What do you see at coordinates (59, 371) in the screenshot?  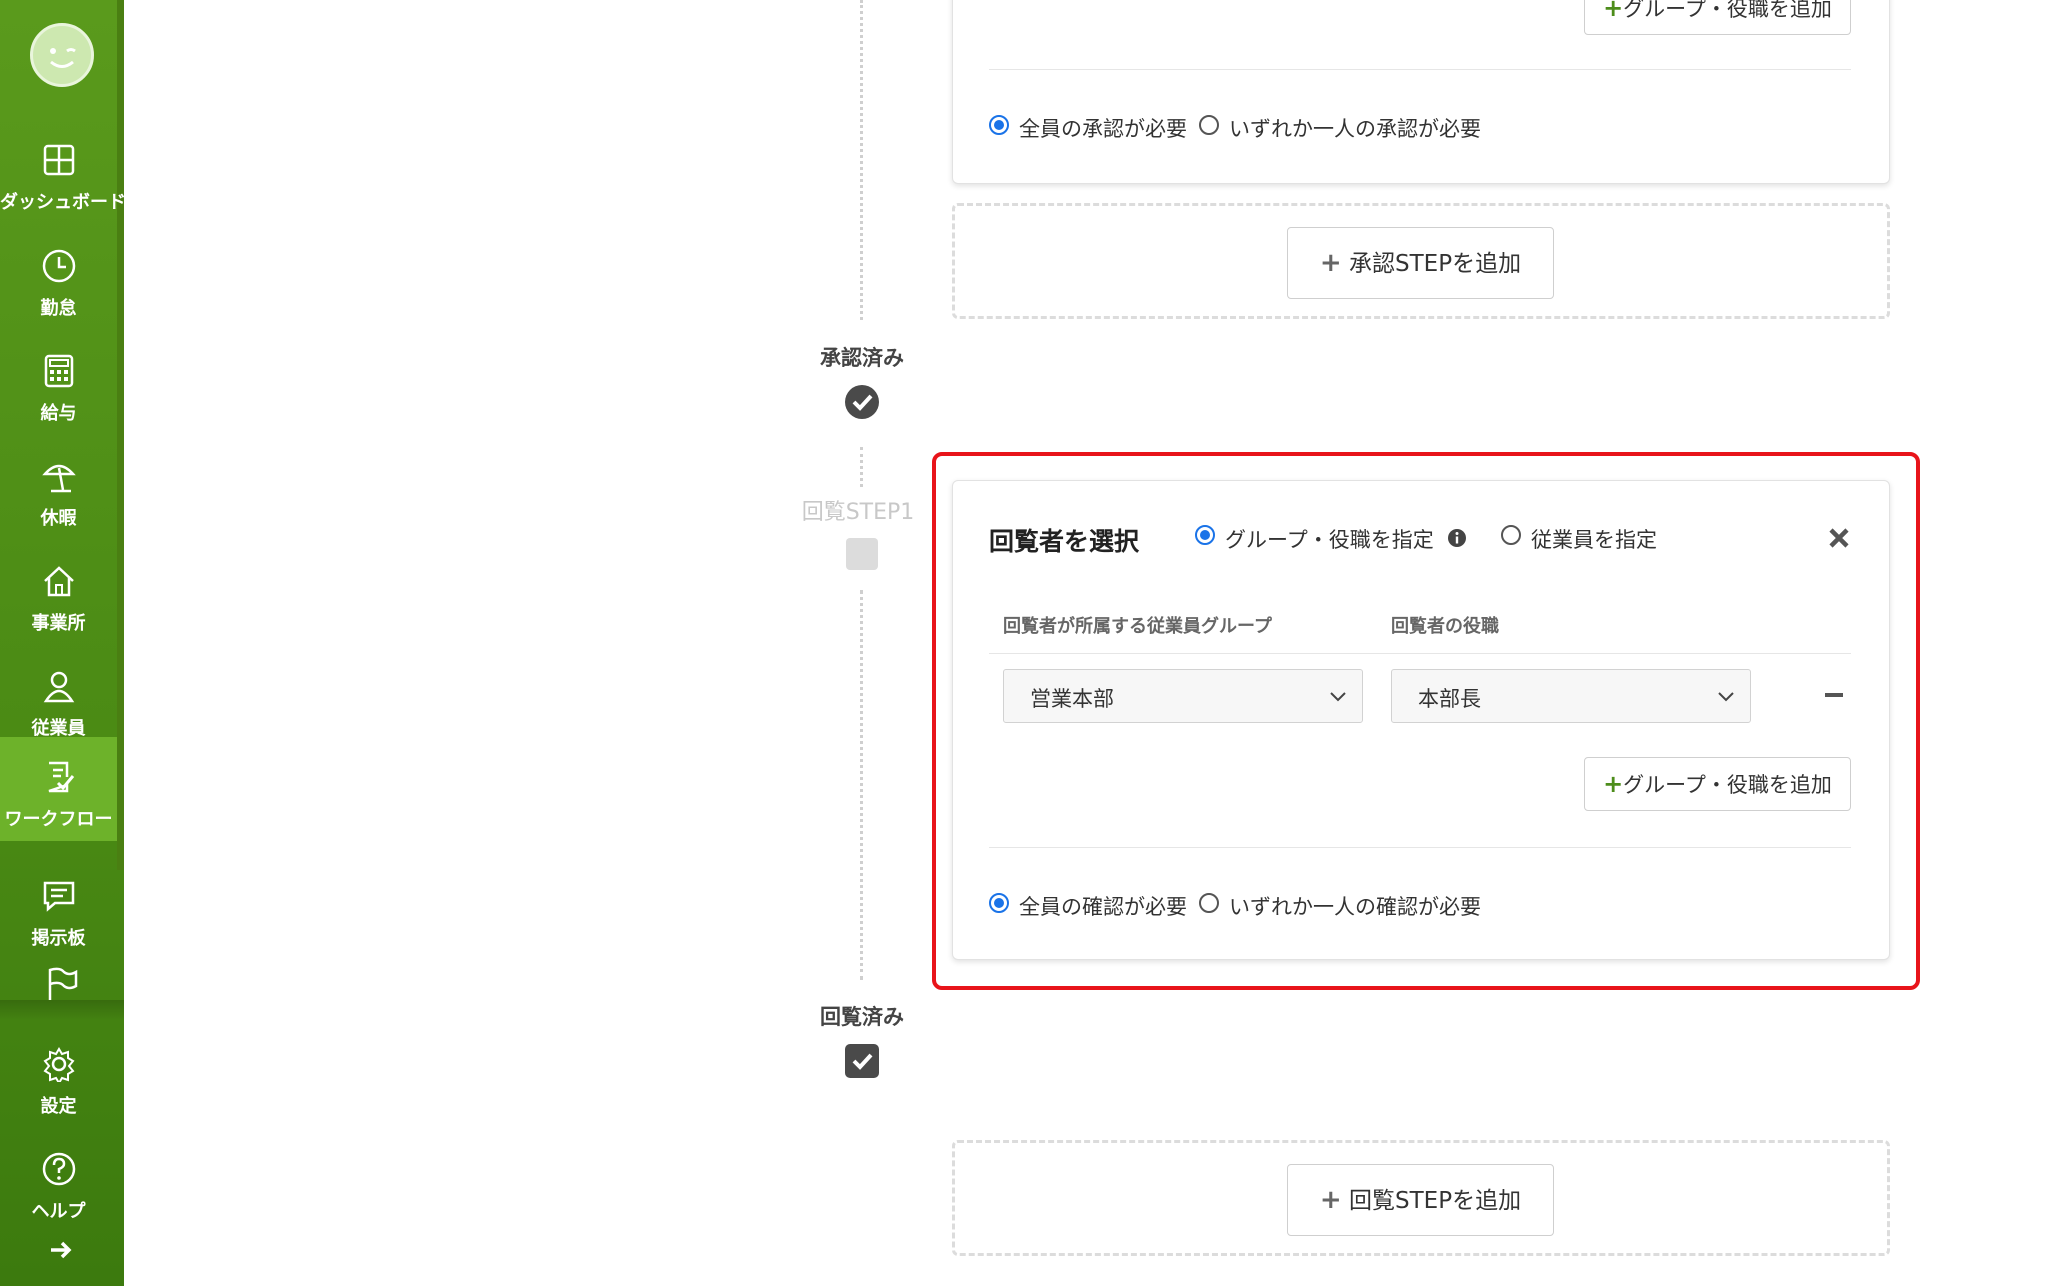 I see `calculator-icon` at bounding box center [59, 371].